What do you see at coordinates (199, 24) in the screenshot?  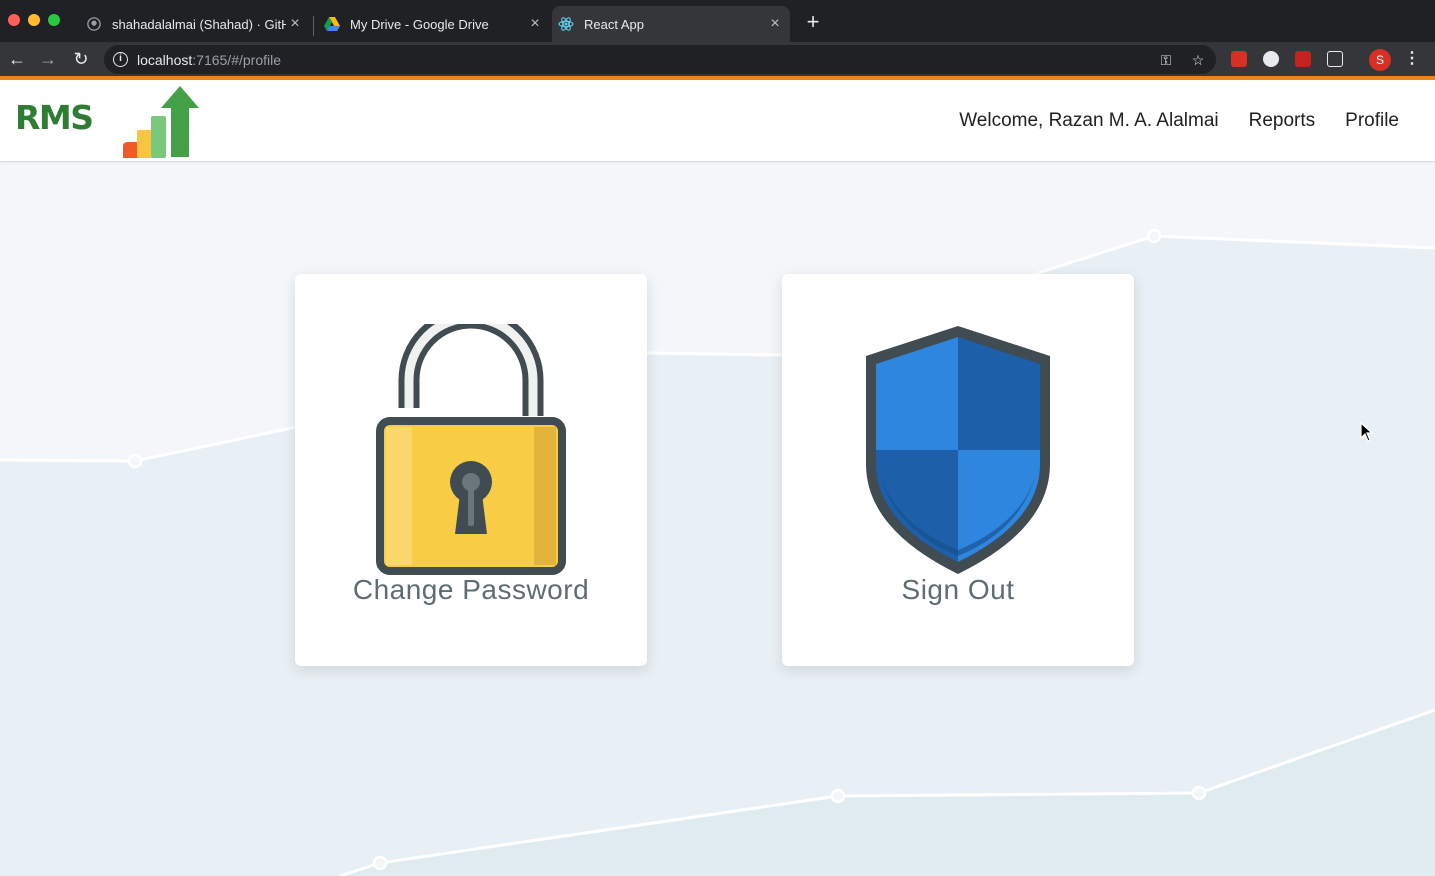 I see `tab-title: shahadalalmai (Shahad) · GitH` at bounding box center [199, 24].